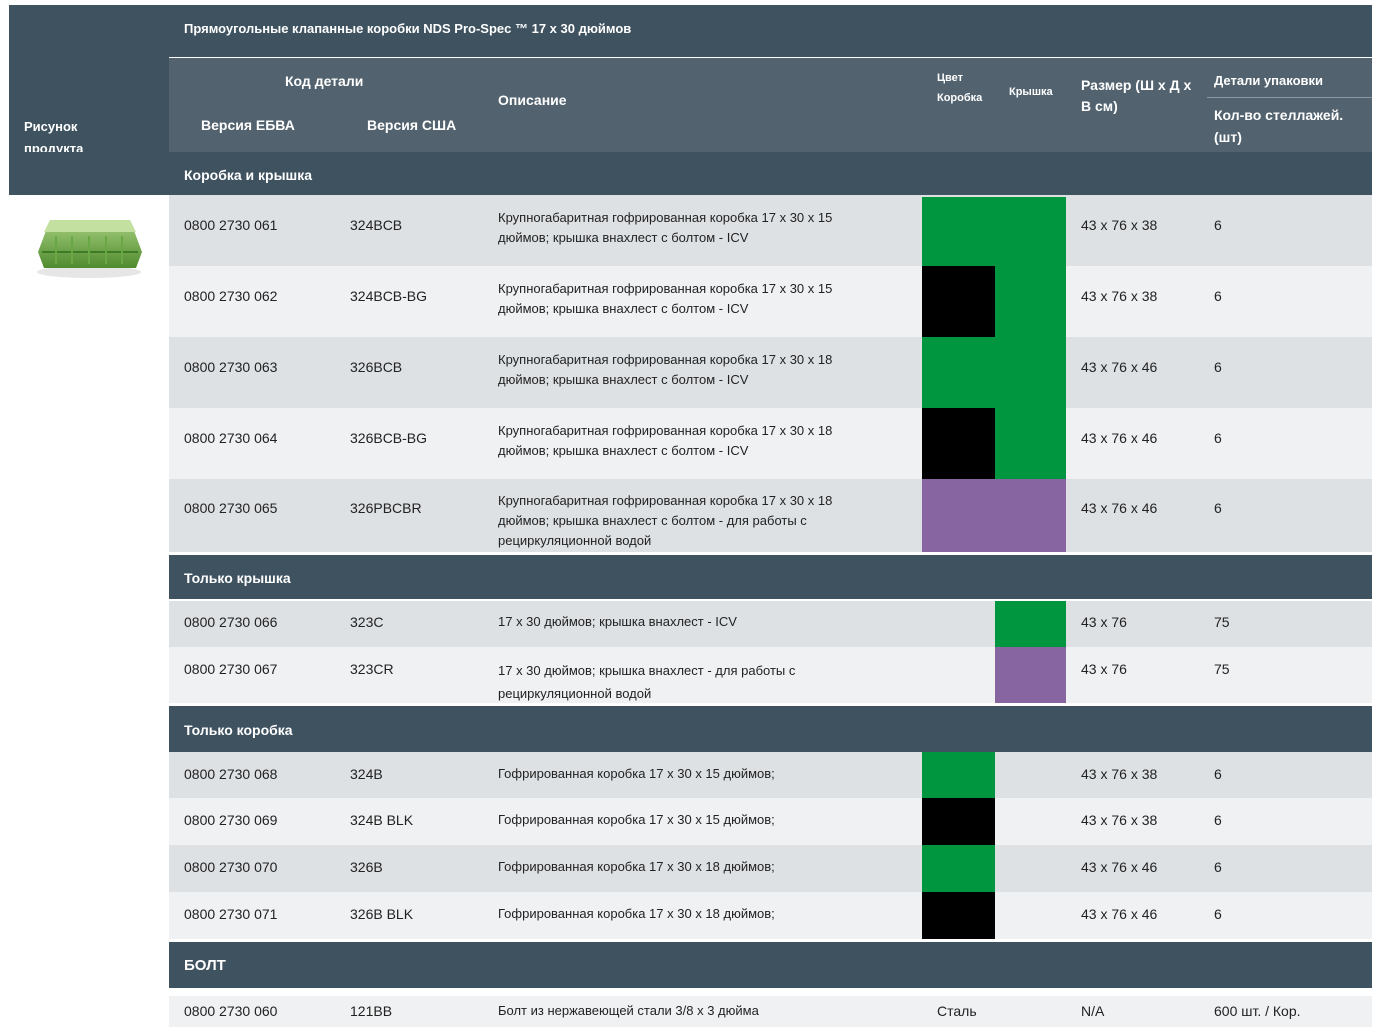 This screenshot has height=1027, width=1376. What do you see at coordinates (231, 367) in the screenshot?
I see `cell-ebva: 0800 2730 063` at bounding box center [231, 367].